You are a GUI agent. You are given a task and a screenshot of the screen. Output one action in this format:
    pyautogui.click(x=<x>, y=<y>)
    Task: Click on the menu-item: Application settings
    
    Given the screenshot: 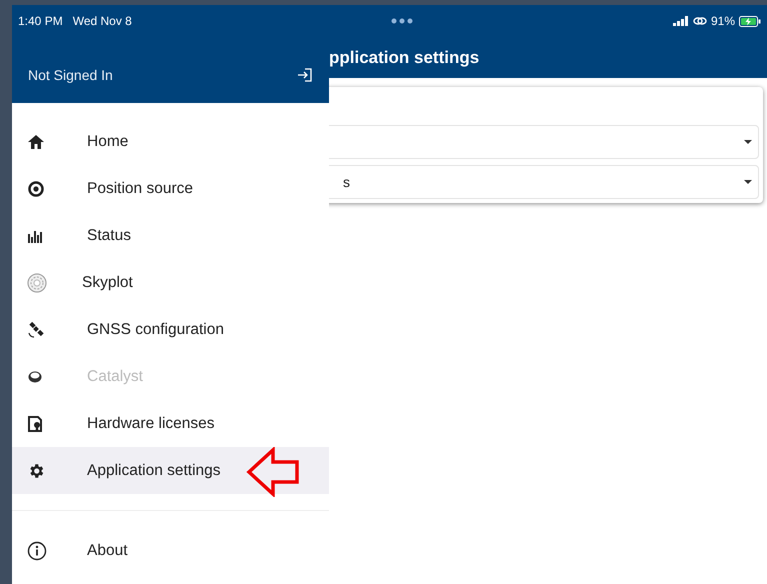 What is the action you would take?
    pyautogui.click(x=170, y=470)
    